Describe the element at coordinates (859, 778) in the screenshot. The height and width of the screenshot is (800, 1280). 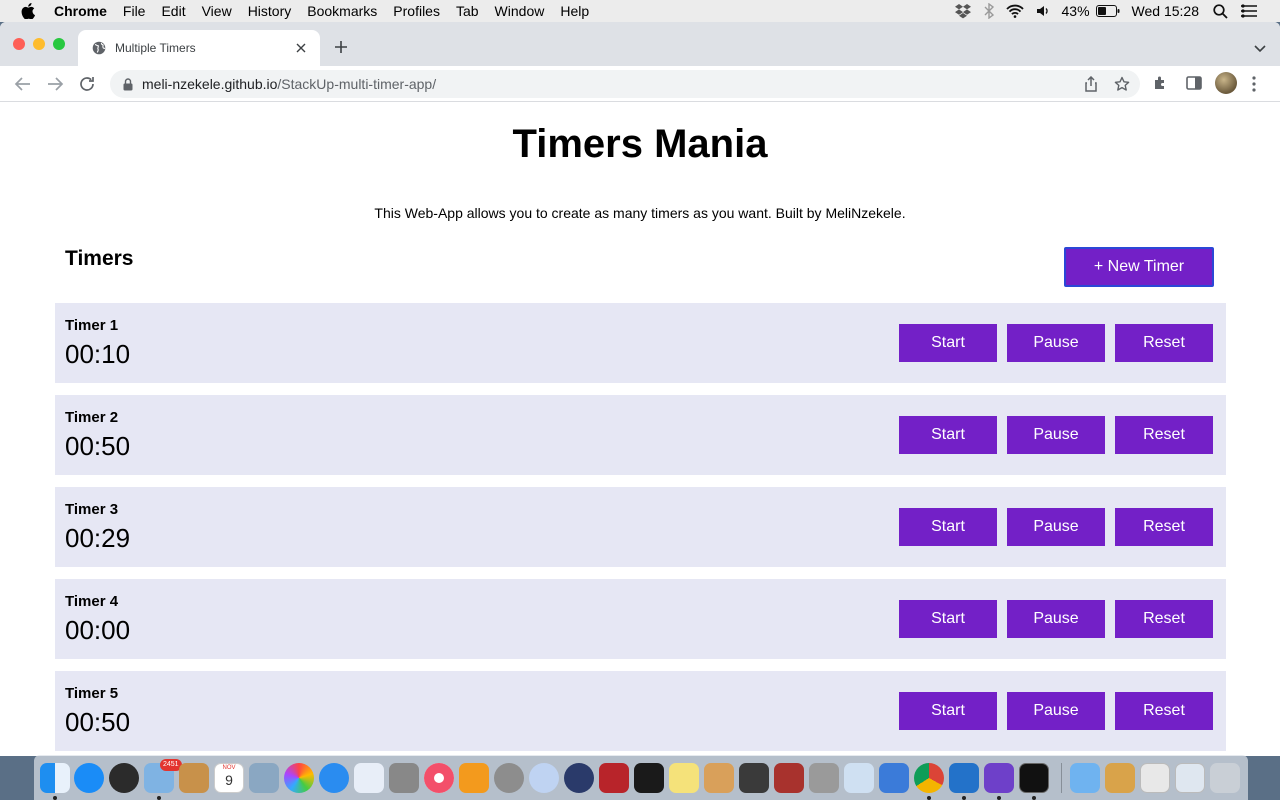
I see `preview-photos-icon` at that location.